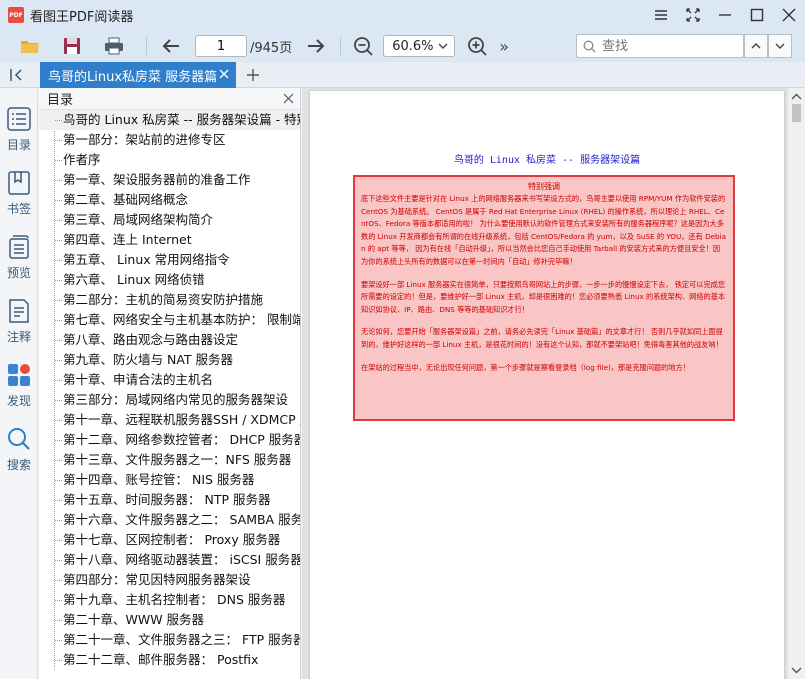 The image size is (805, 679). I want to click on rail-label: 预览, so click(18, 273).